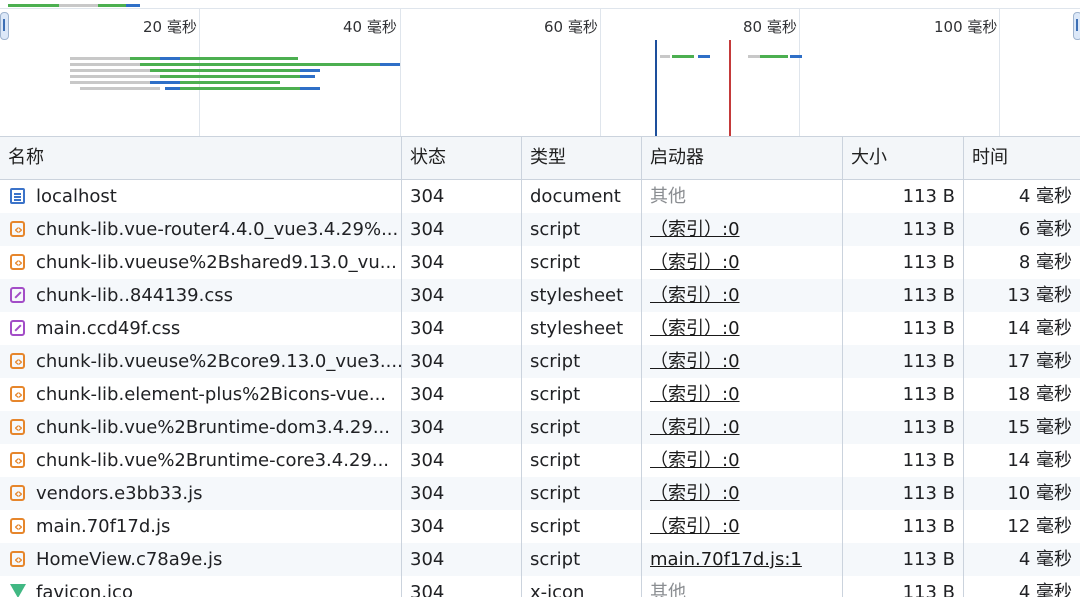 This screenshot has height=597, width=1080. Describe the element at coordinates (581, 295) in the screenshot. I see `cell-type: stylesheet` at that location.